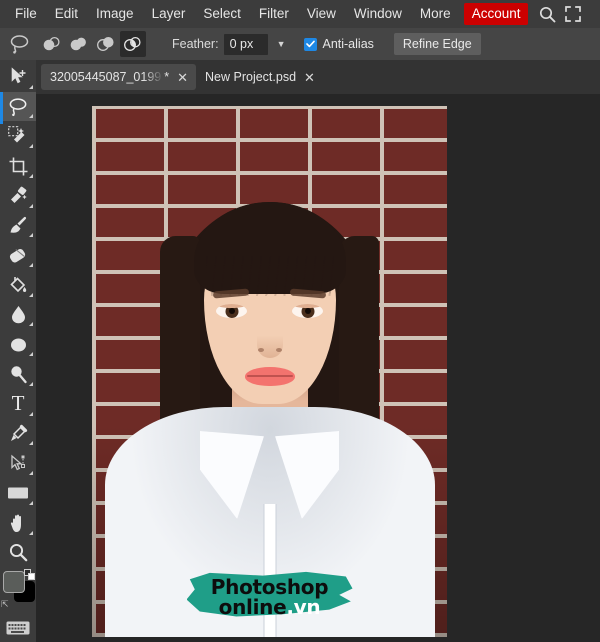 Image resolution: width=600 pixels, height=642 pixels. Describe the element at coordinates (18, 463) in the screenshot. I see `path-selection-tool` at that location.